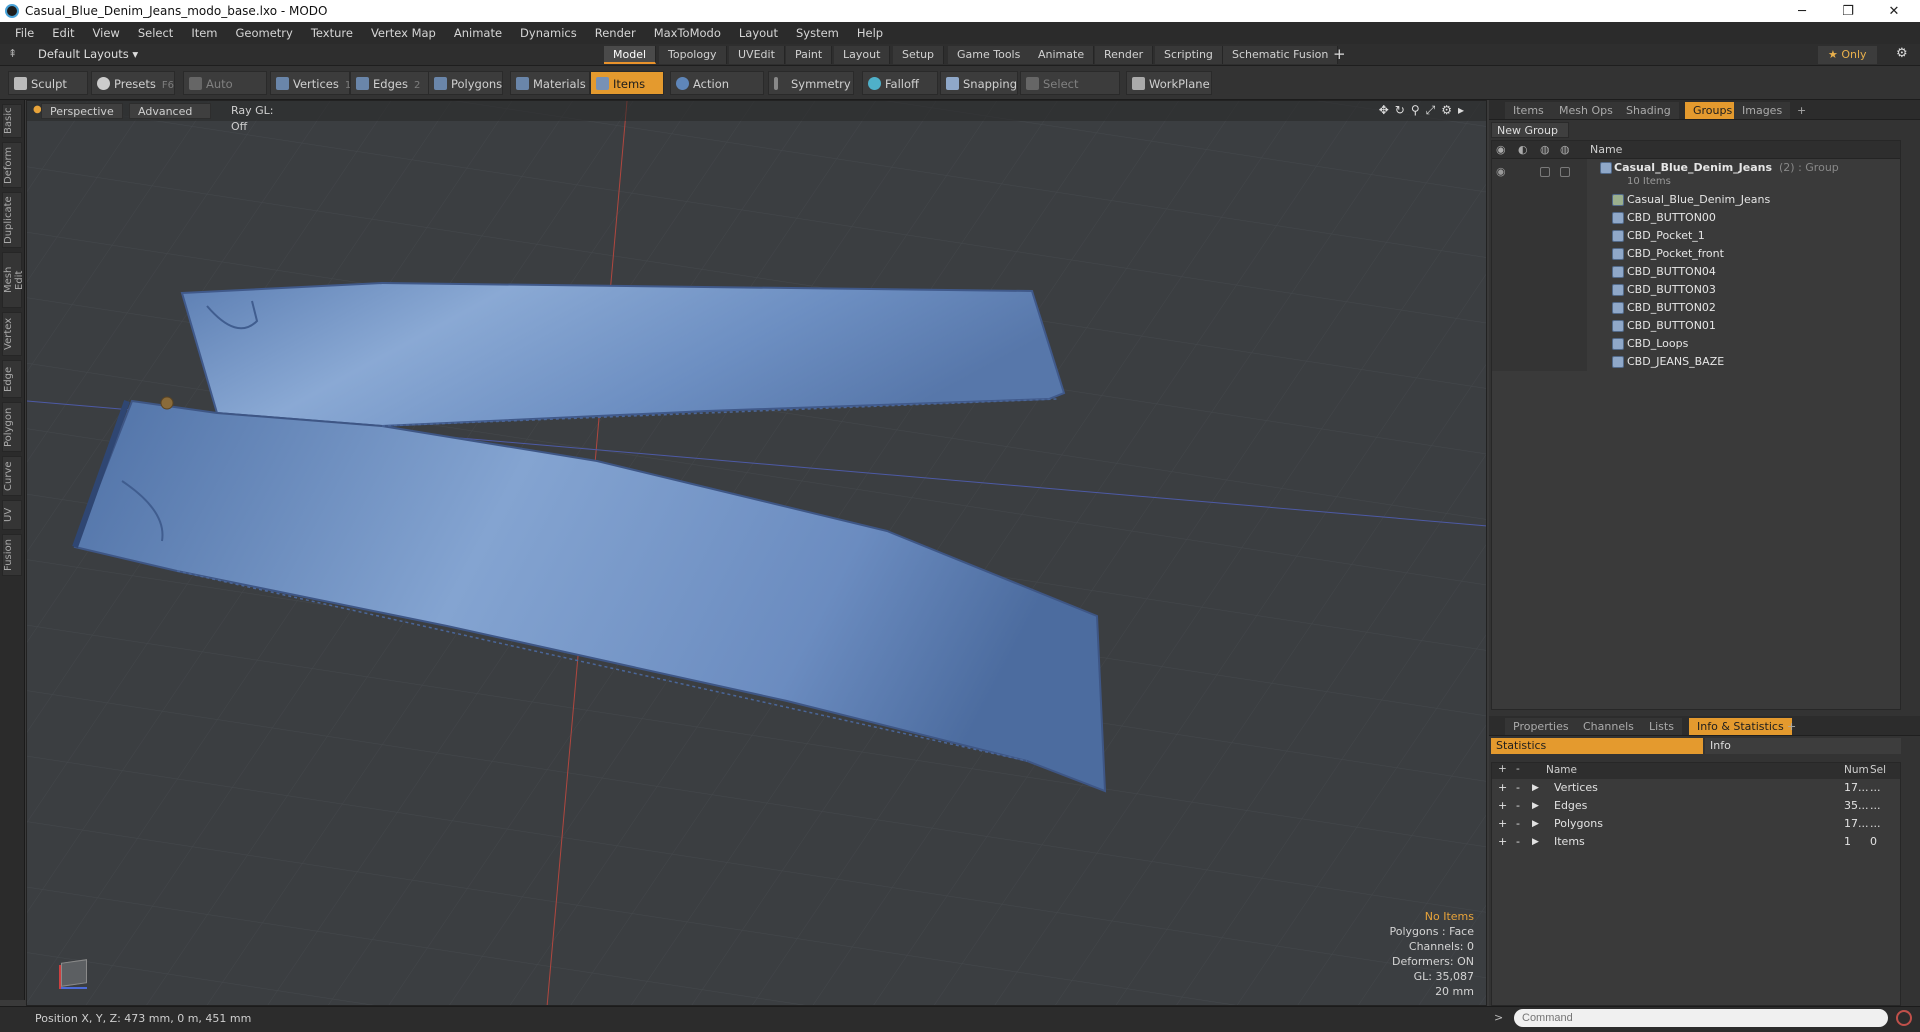  Describe the element at coordinates (1894, 11) in the screenshot. I see `close-button: ✕` at that location.